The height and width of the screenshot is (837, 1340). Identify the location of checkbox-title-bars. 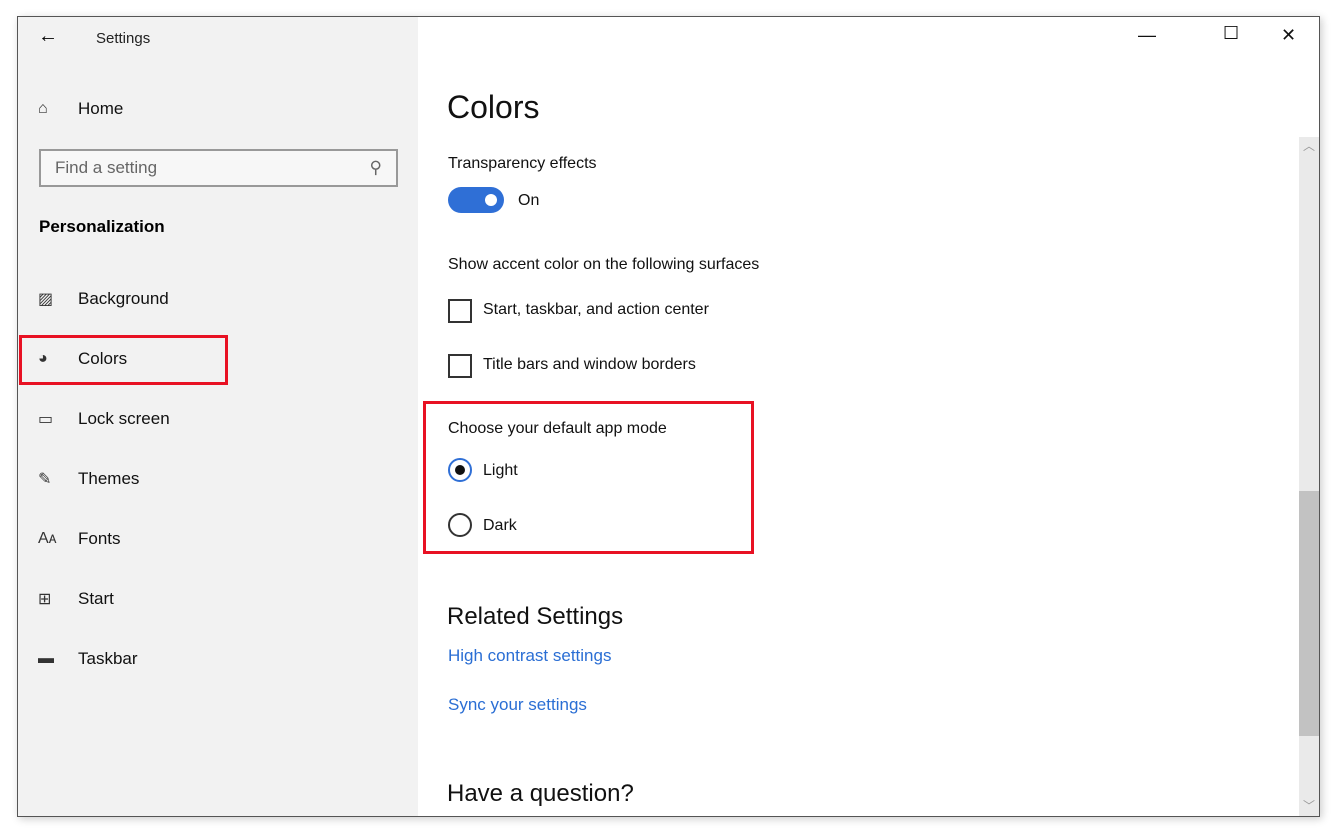
(460, 366).